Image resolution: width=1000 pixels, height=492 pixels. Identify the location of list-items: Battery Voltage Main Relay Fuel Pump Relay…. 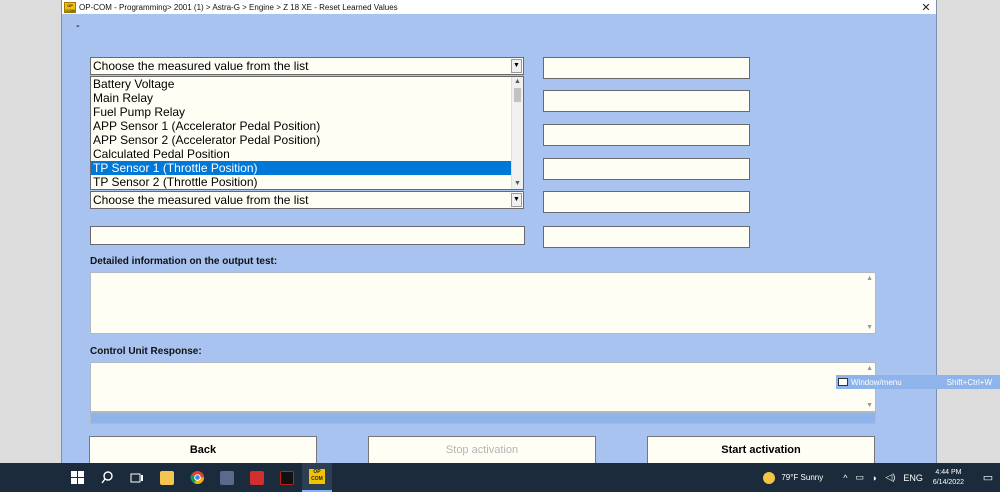
(307, 133).